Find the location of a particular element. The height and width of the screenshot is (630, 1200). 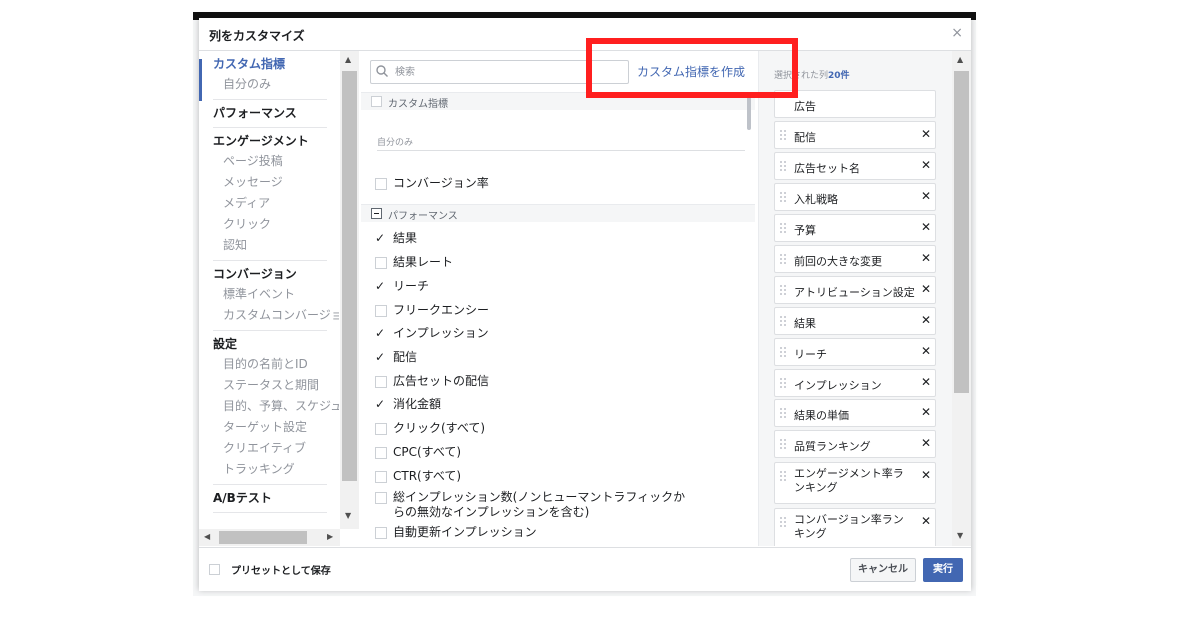

nav-scrollbar: ▲ ▼ is located at coordinates (349, 290).